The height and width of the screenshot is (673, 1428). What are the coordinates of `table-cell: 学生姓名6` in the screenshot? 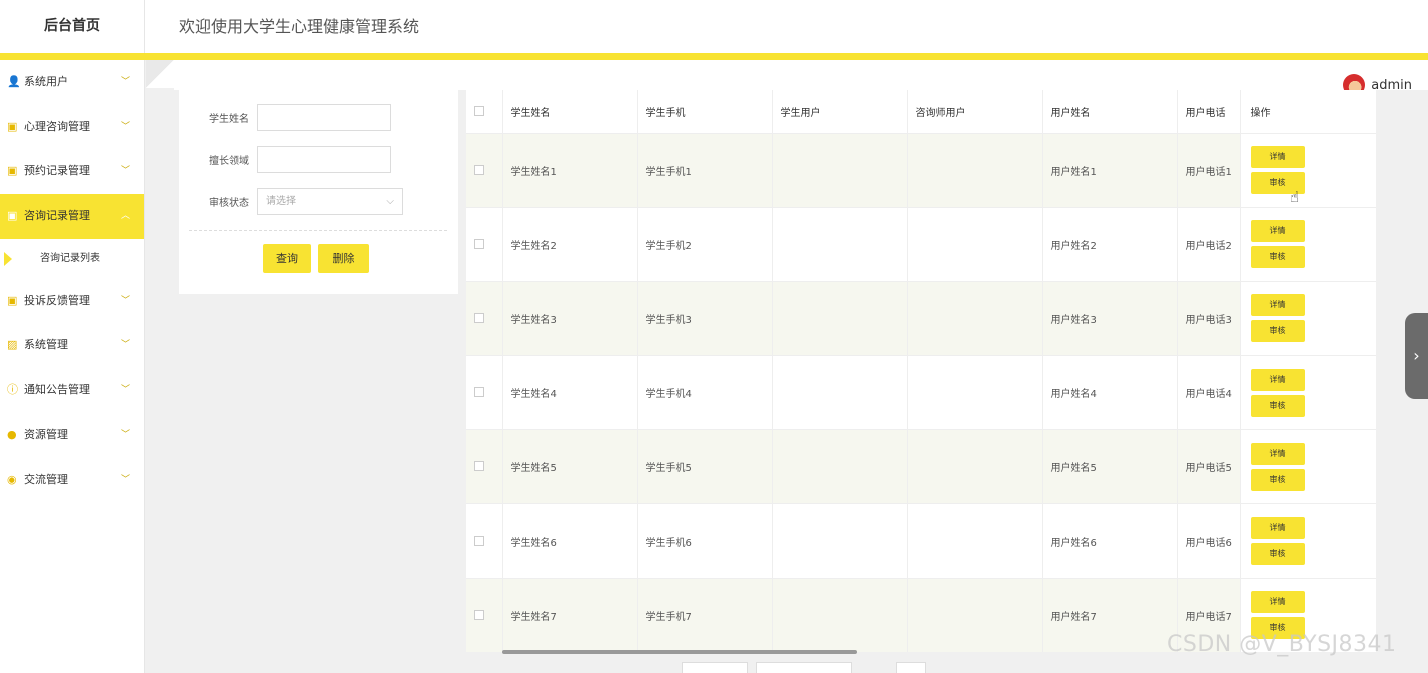 It's located at (570, 541).